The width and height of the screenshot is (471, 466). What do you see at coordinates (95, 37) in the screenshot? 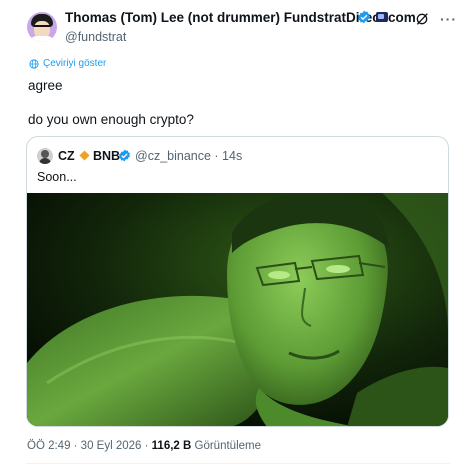
I see `author-handle: @fundstrat` at bounding box center [95, 37].